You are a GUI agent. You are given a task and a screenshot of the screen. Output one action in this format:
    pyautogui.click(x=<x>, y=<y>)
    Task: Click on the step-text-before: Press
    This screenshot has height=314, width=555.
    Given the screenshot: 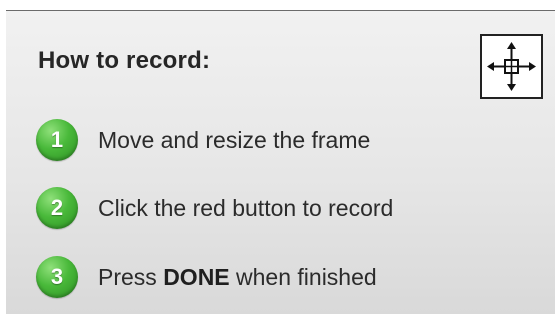 What is the action you would take?
    pyautogui.click(x=131, y=276)
    